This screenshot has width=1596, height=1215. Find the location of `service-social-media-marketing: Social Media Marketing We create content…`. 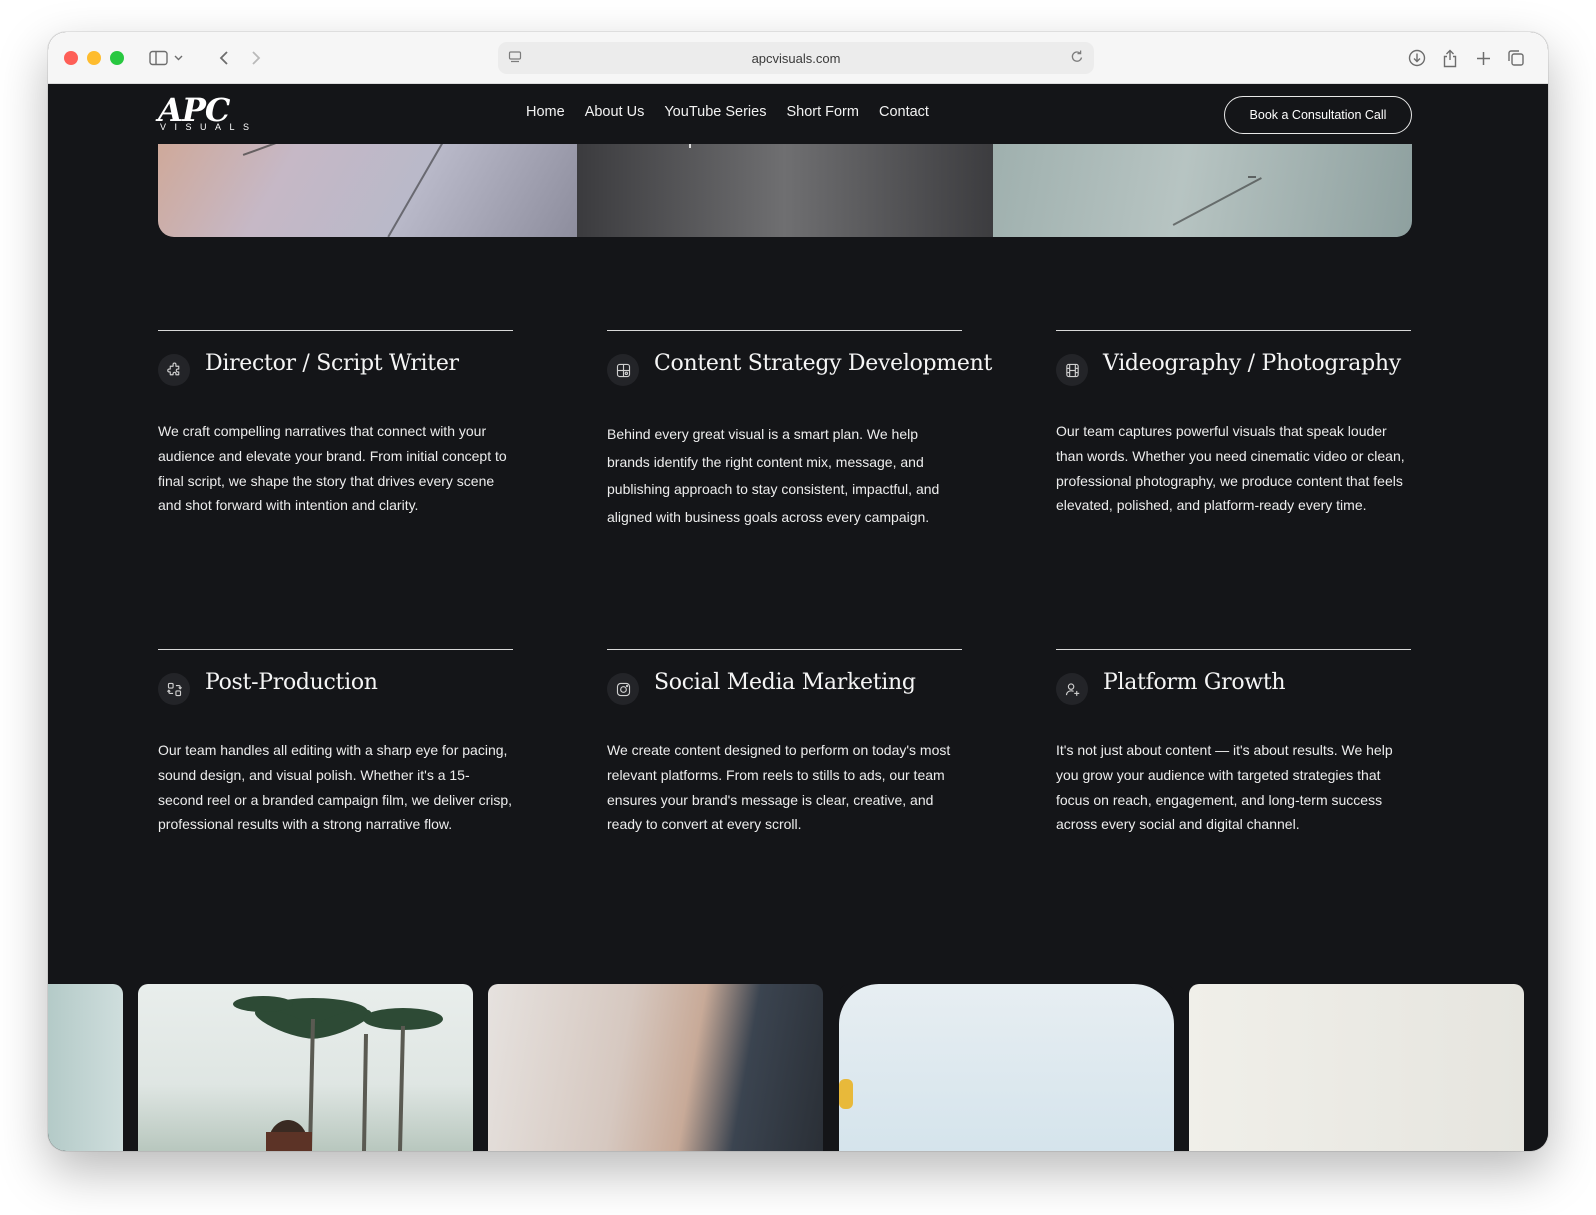

service-social-media-marketing: Social Media Marketing We create content… is located at coordinates (784, 743).